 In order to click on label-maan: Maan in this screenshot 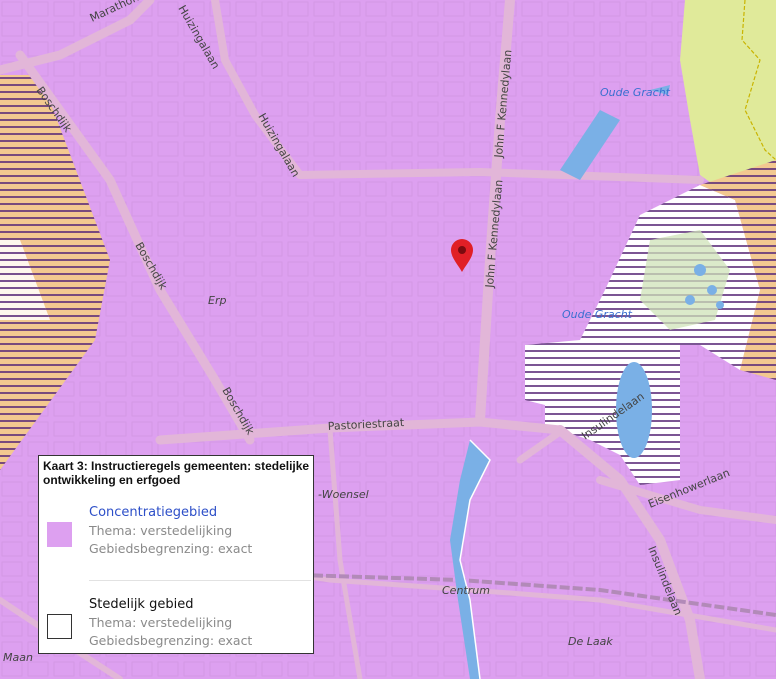, I will do `click(18, 657)`.